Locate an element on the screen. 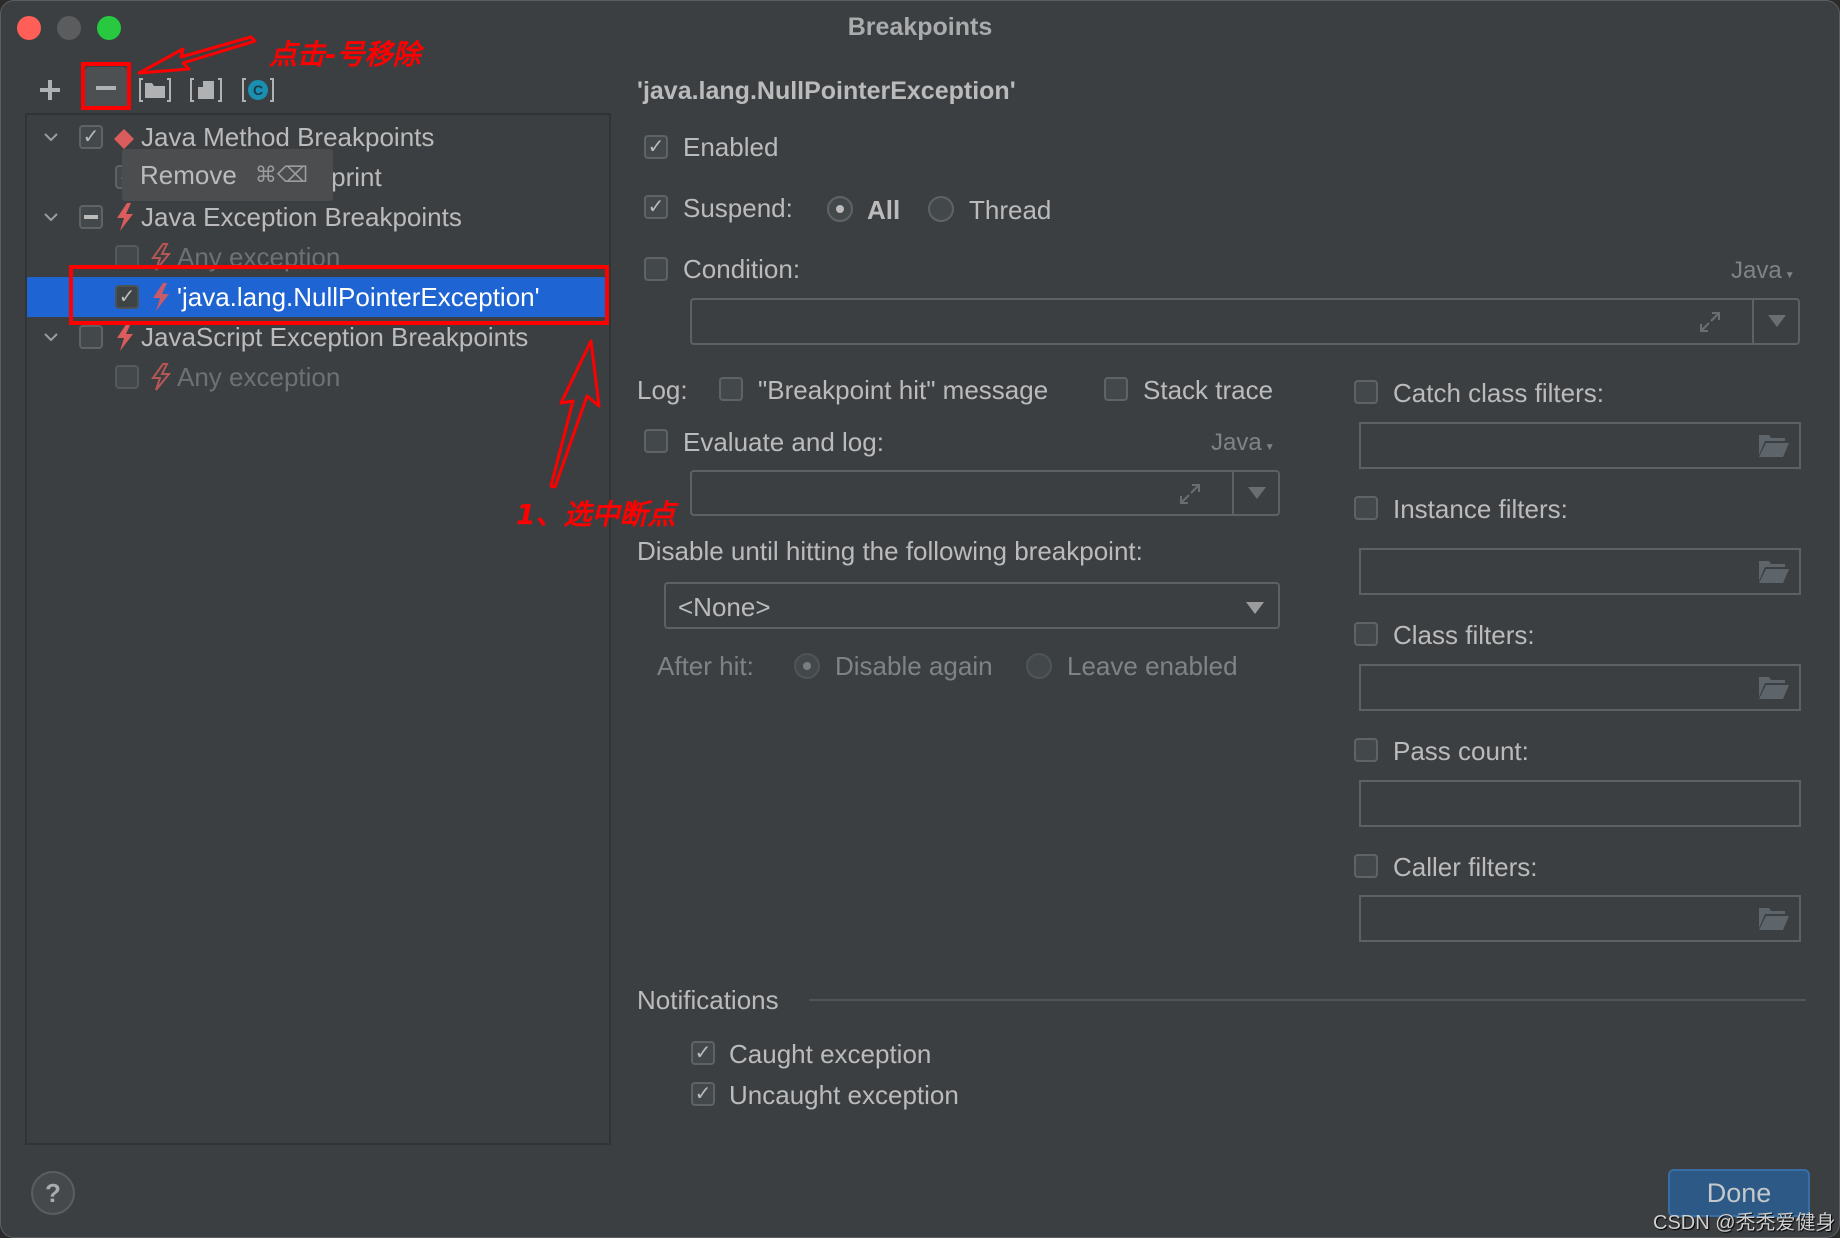 This screenshot has height=1238, width=1840. class-filters-input is located at coordinates (1580, 687).